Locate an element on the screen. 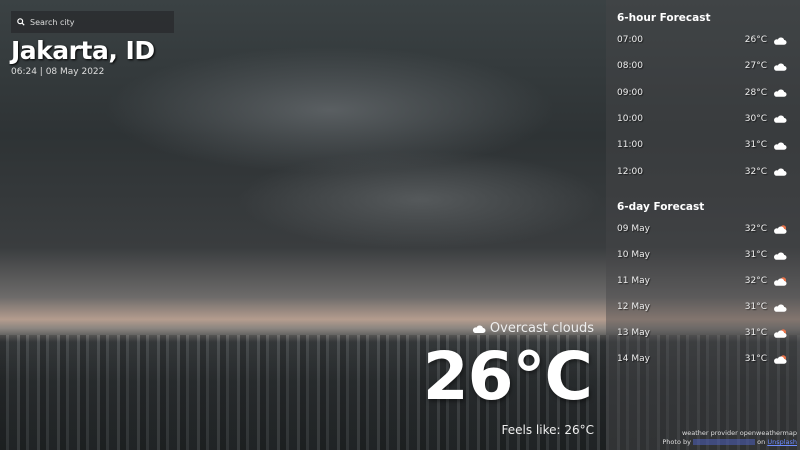  forecast-temp: 28°C is located at coordinates (755, 92).